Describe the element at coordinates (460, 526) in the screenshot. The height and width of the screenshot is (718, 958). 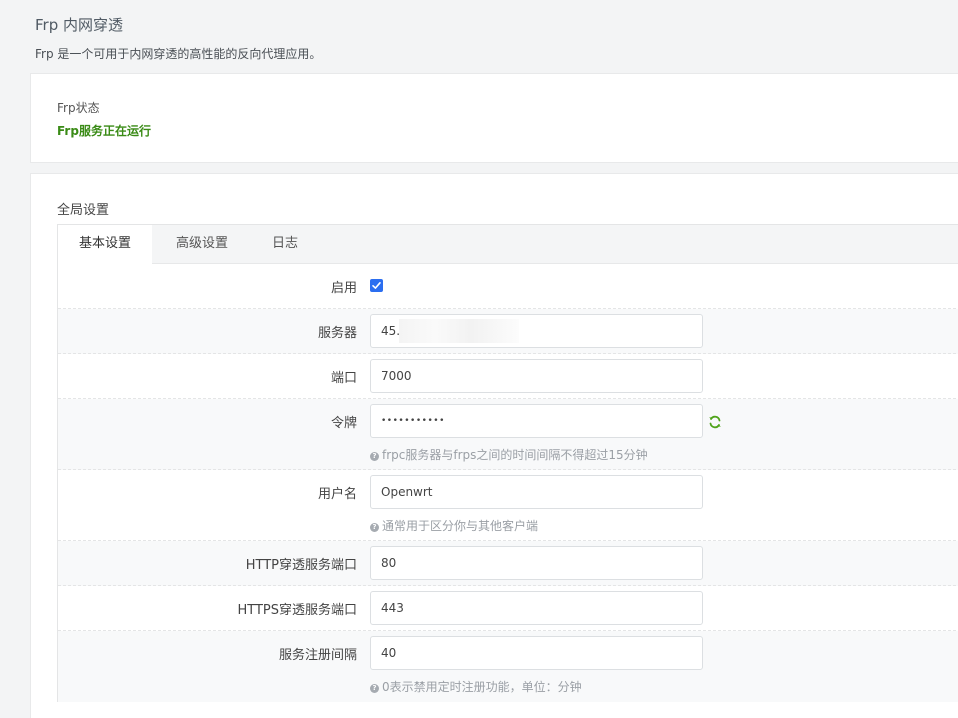
I see `username-help-text: 通常用于区分你与其他客户端` at that location.